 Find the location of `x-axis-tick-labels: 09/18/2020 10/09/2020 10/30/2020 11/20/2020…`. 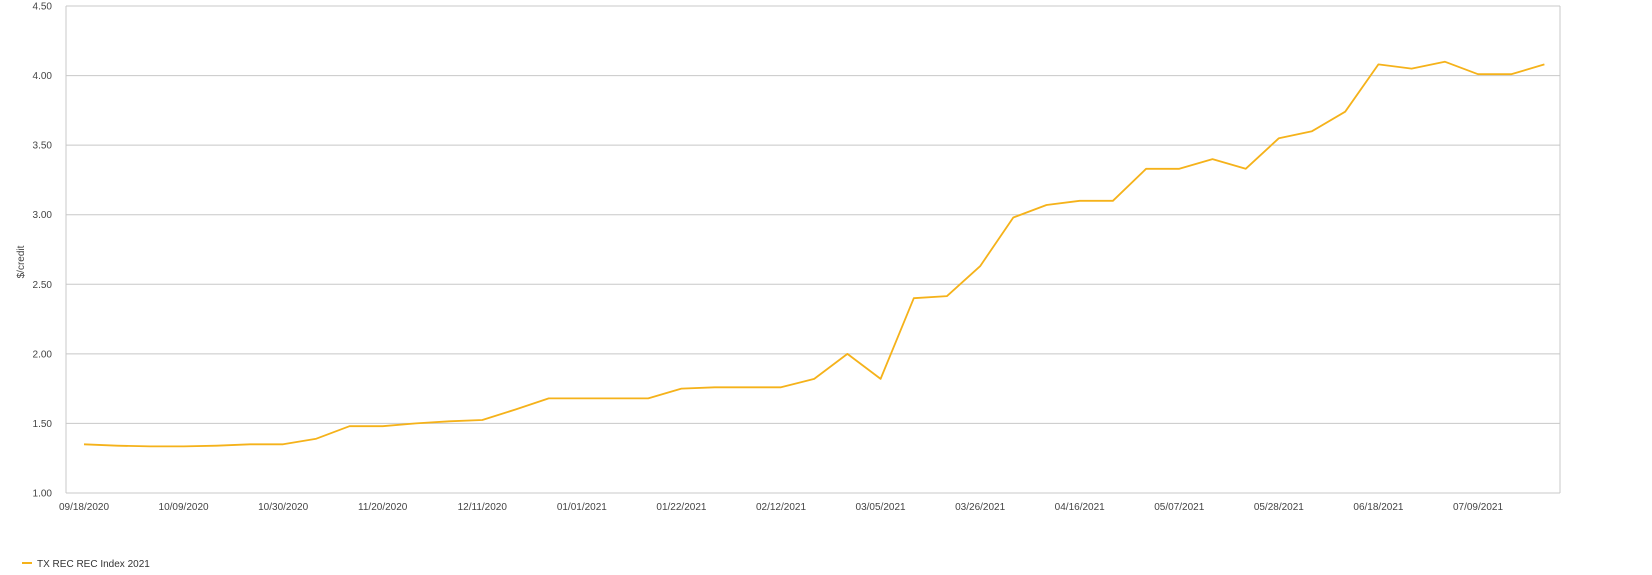

x-axis-tick-labels: 09/18/2020 10/09/2020 10/30/2020 11/20/2020… is located at coordinates (781, 507).